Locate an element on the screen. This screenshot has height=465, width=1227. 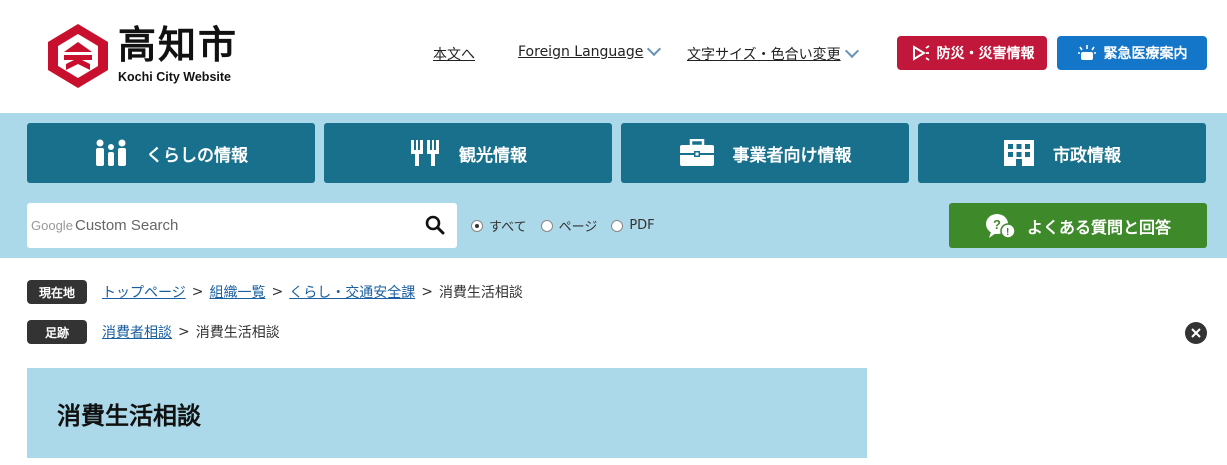
text-size-color-link: 文字サイズ・色合い変更 is located at coordinates (773, 53).